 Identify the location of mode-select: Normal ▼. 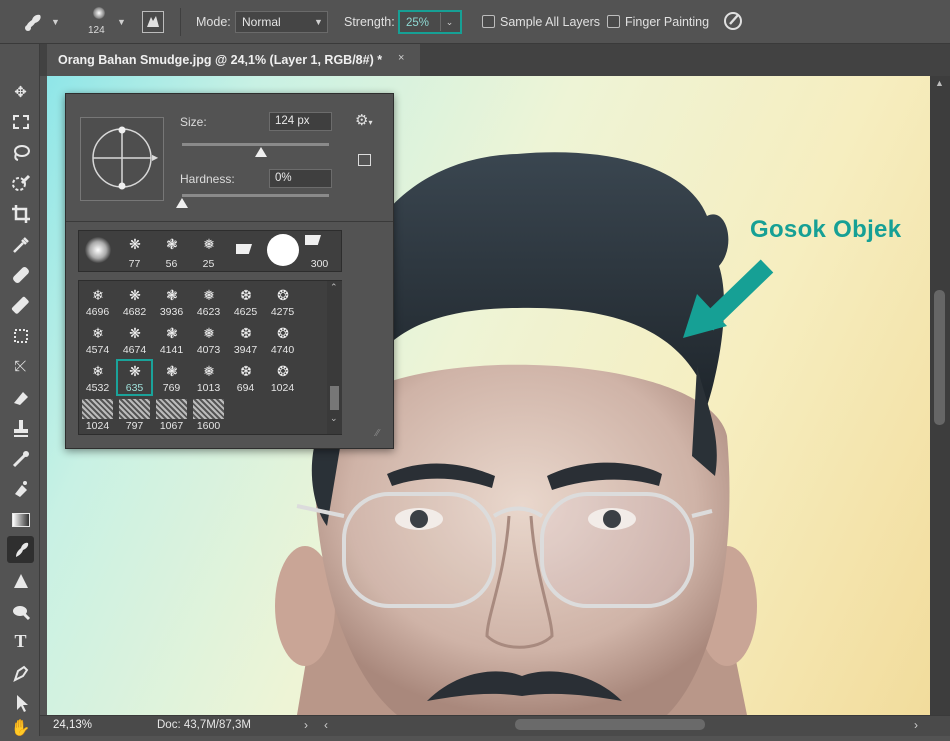
(281, 22).